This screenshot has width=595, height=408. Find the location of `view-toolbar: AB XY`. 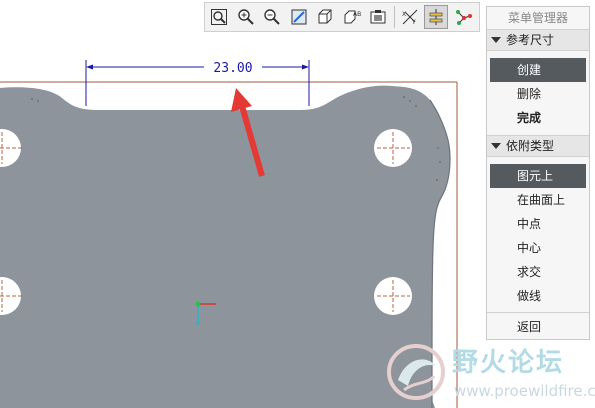

view-toolbar: AB XY is located at coordinates (342, 17).